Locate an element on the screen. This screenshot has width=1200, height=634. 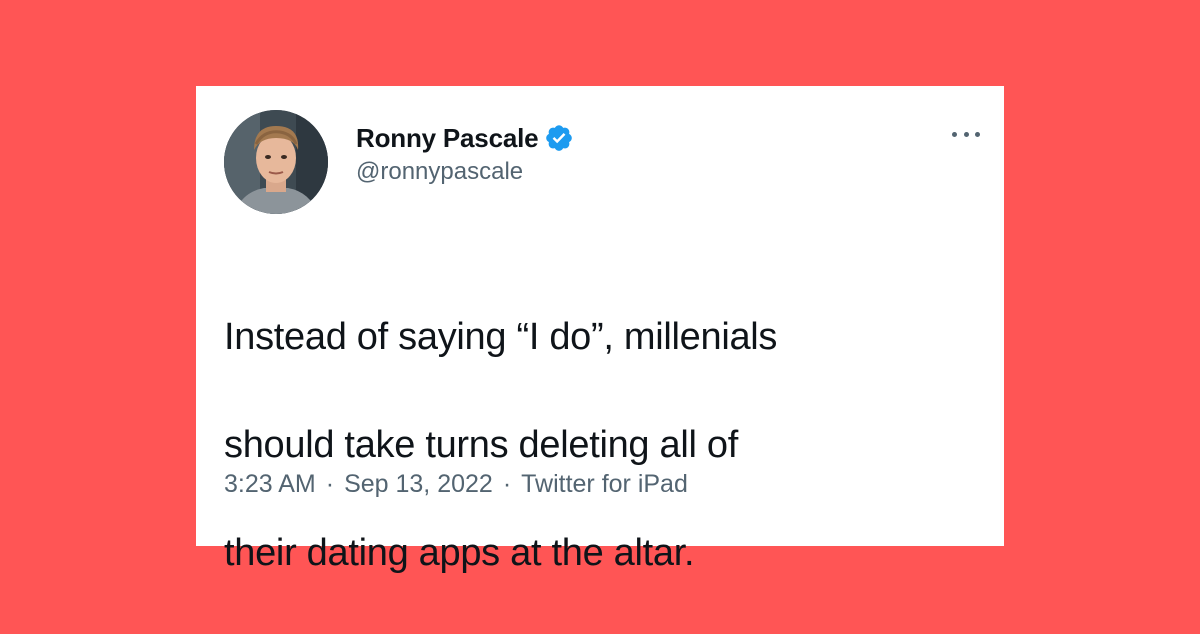
name-row: Ronny Pascale is located at coordinates (465, 138).